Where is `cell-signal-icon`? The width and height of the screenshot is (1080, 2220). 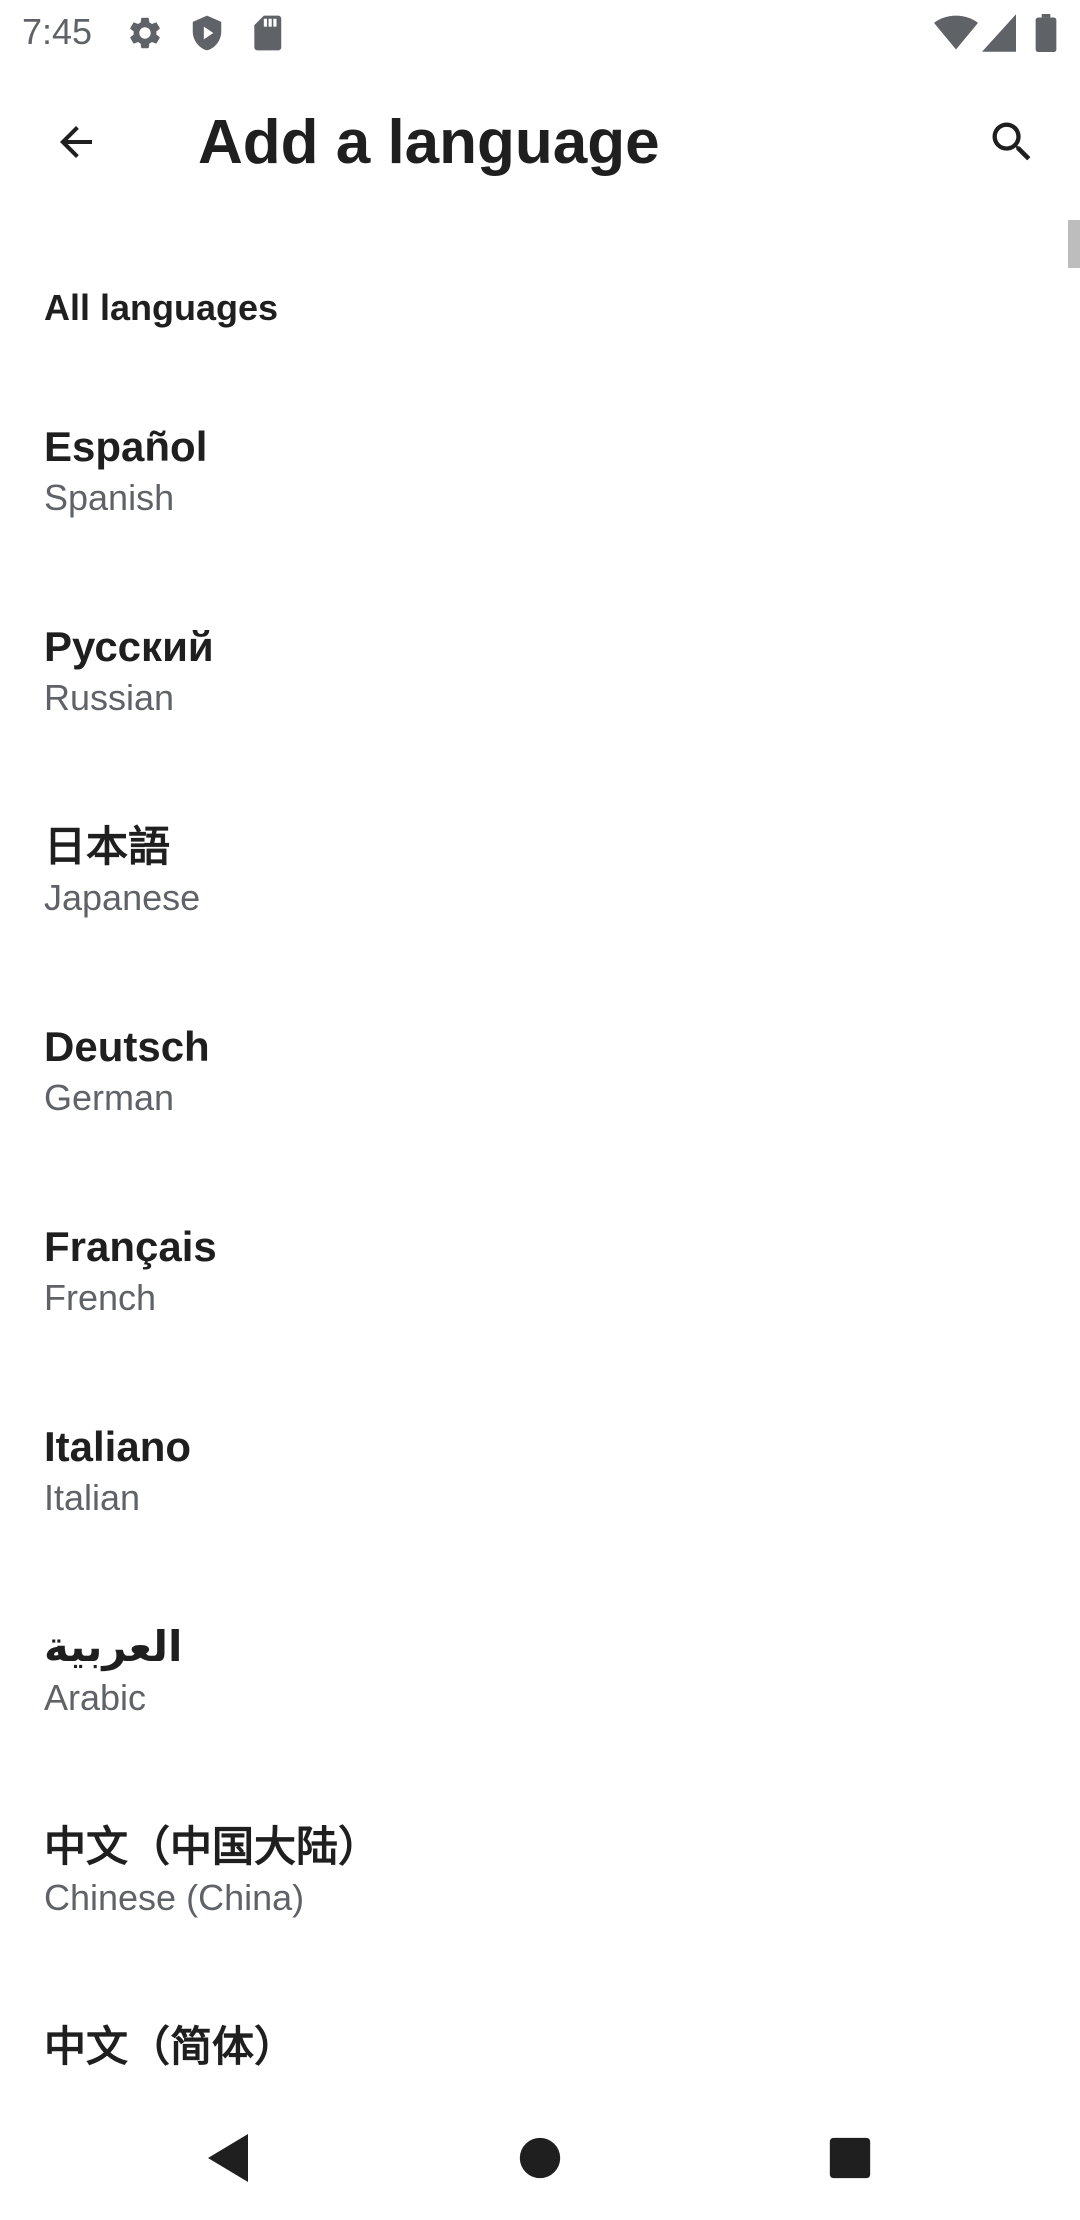 cell-signal-icon is located at coordinates (999, 35).